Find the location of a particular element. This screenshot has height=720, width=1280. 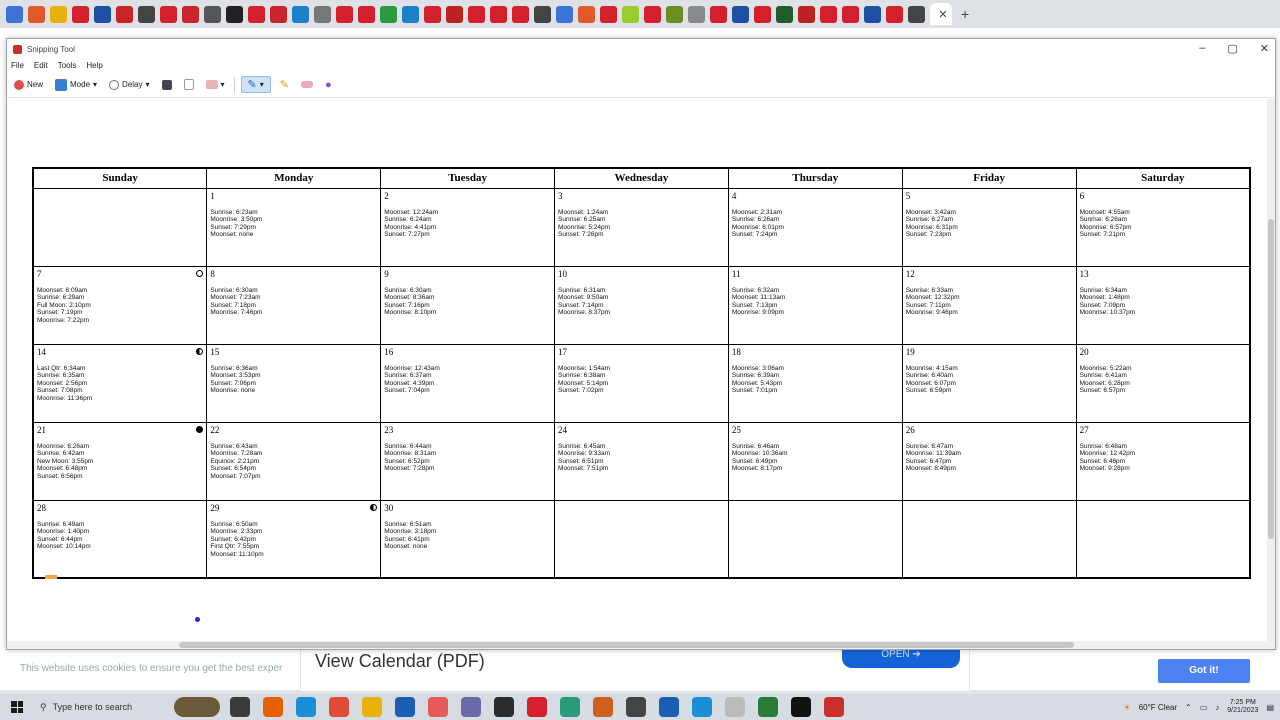

horizontal-scrollbar is located at coordinates (641, 645).